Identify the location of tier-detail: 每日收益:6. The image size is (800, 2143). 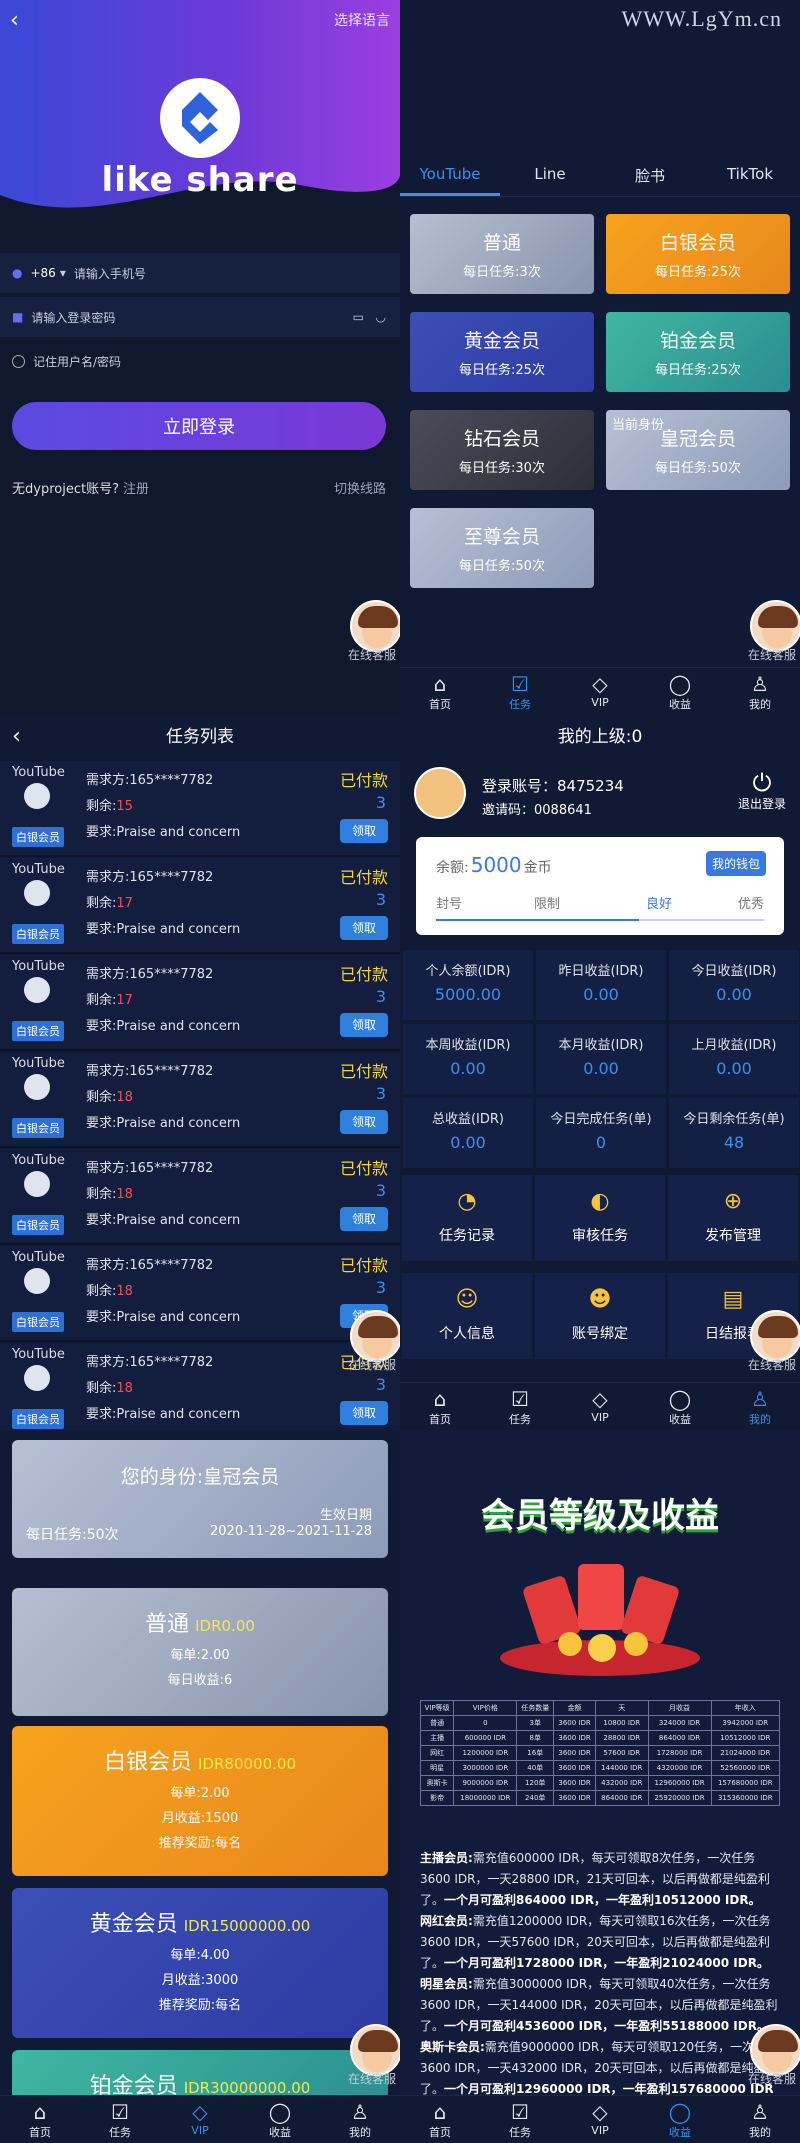
(200, 1680).